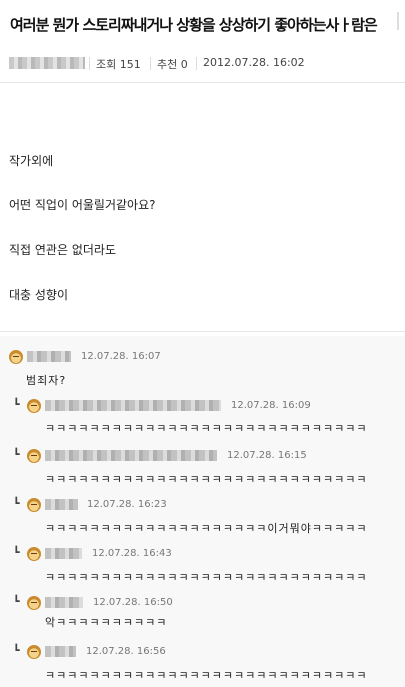  What do you see at coordinates (82, 205) in the screenshot?
I see `post-body-line: 어떤 직업이 어울릴거같아요?` at bounding box center [82, 205].